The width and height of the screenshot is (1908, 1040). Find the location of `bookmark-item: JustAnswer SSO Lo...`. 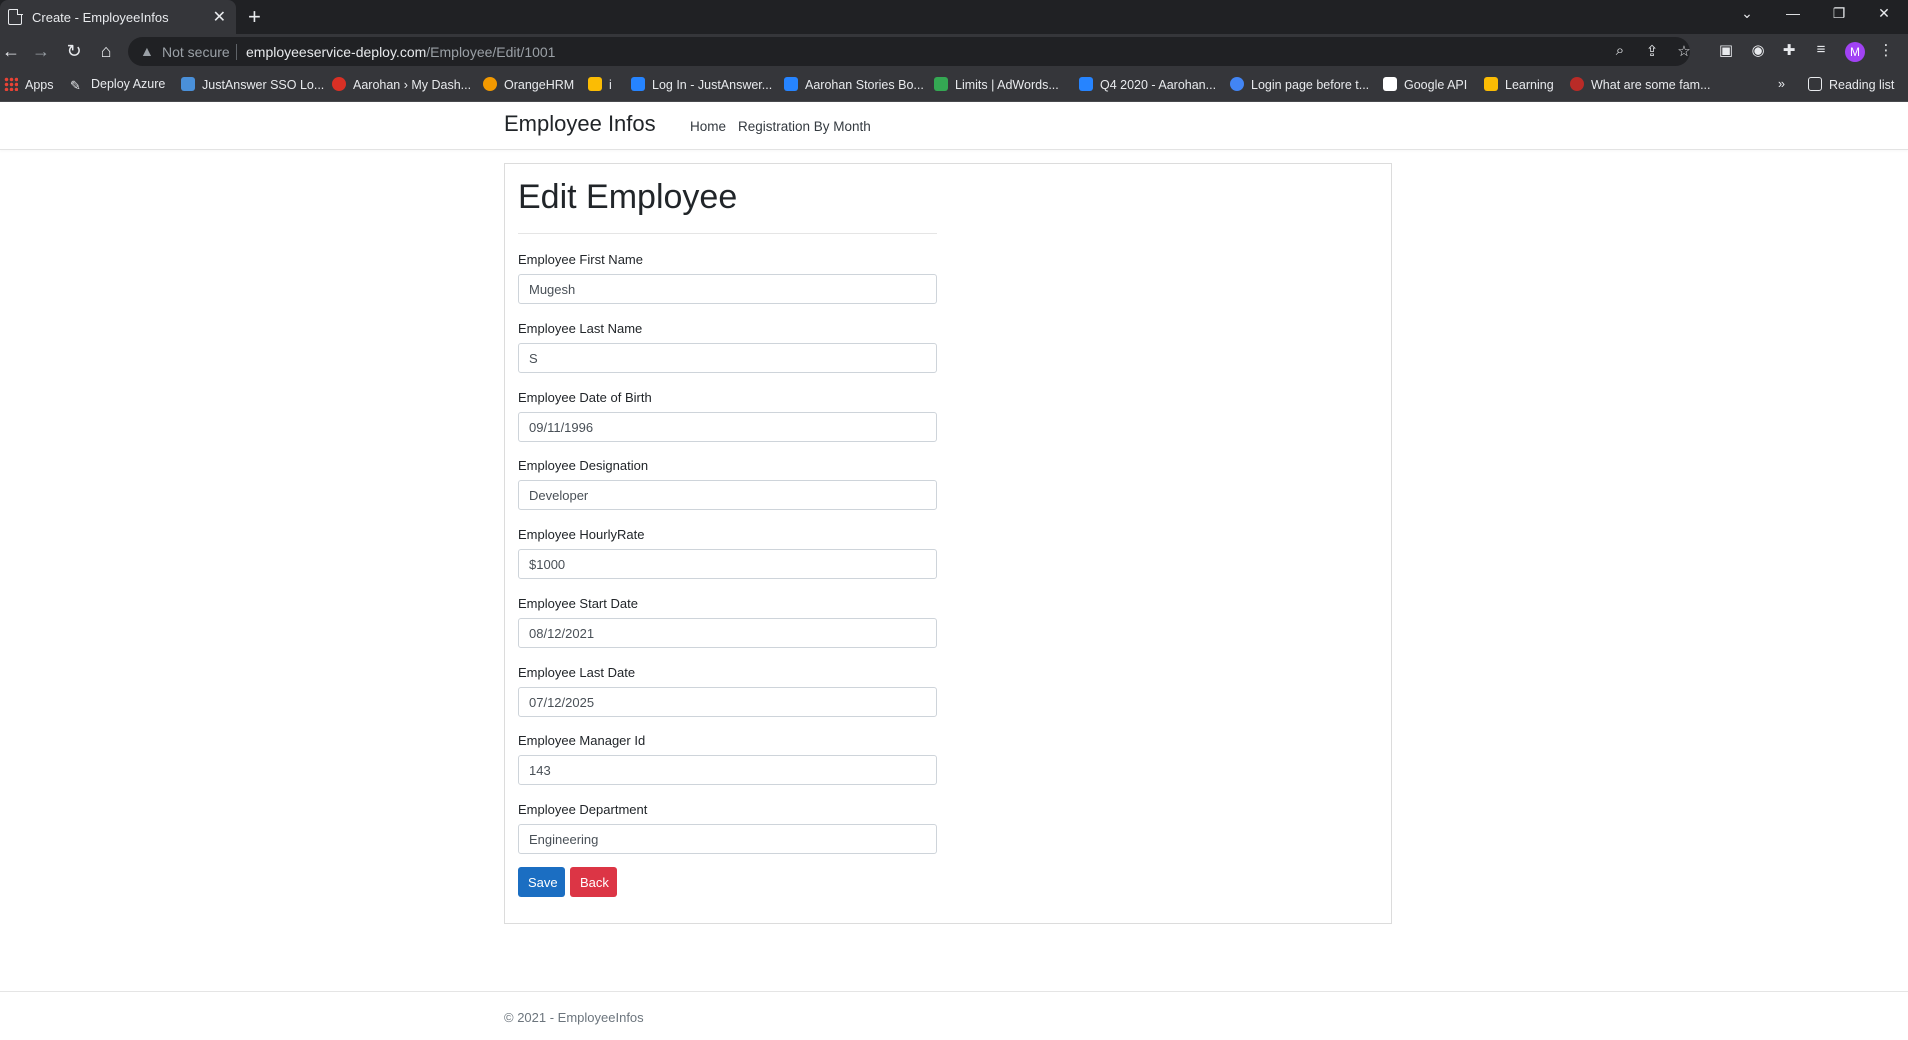

bookmark-item: JustAnswer SSO Lo... is located at coordinates (252, 84).